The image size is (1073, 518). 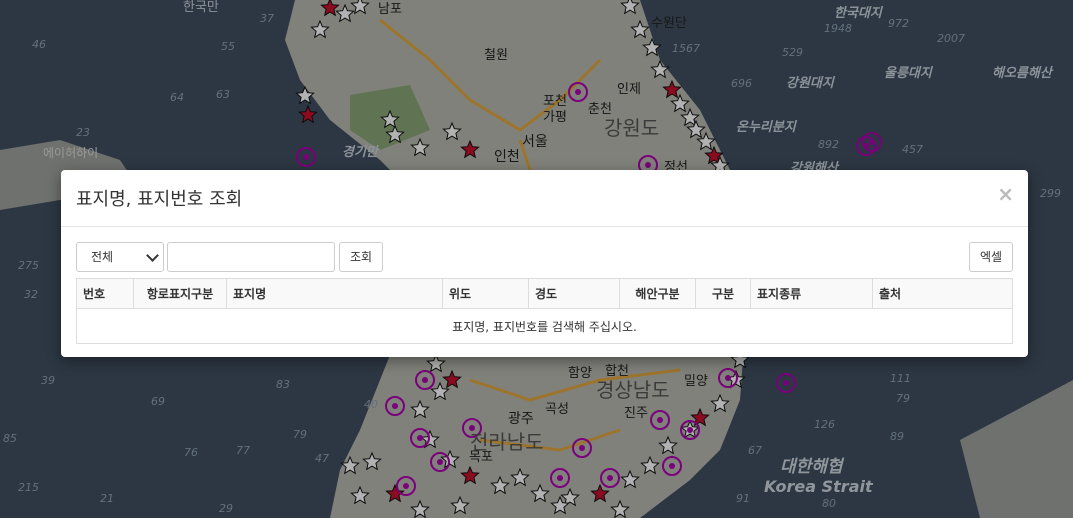 I want to click on table-header-row: 번호 항로표지구분 표지명 위도 경도 해안구분 구분 표지종류 출처, so click(x=544, y=293).